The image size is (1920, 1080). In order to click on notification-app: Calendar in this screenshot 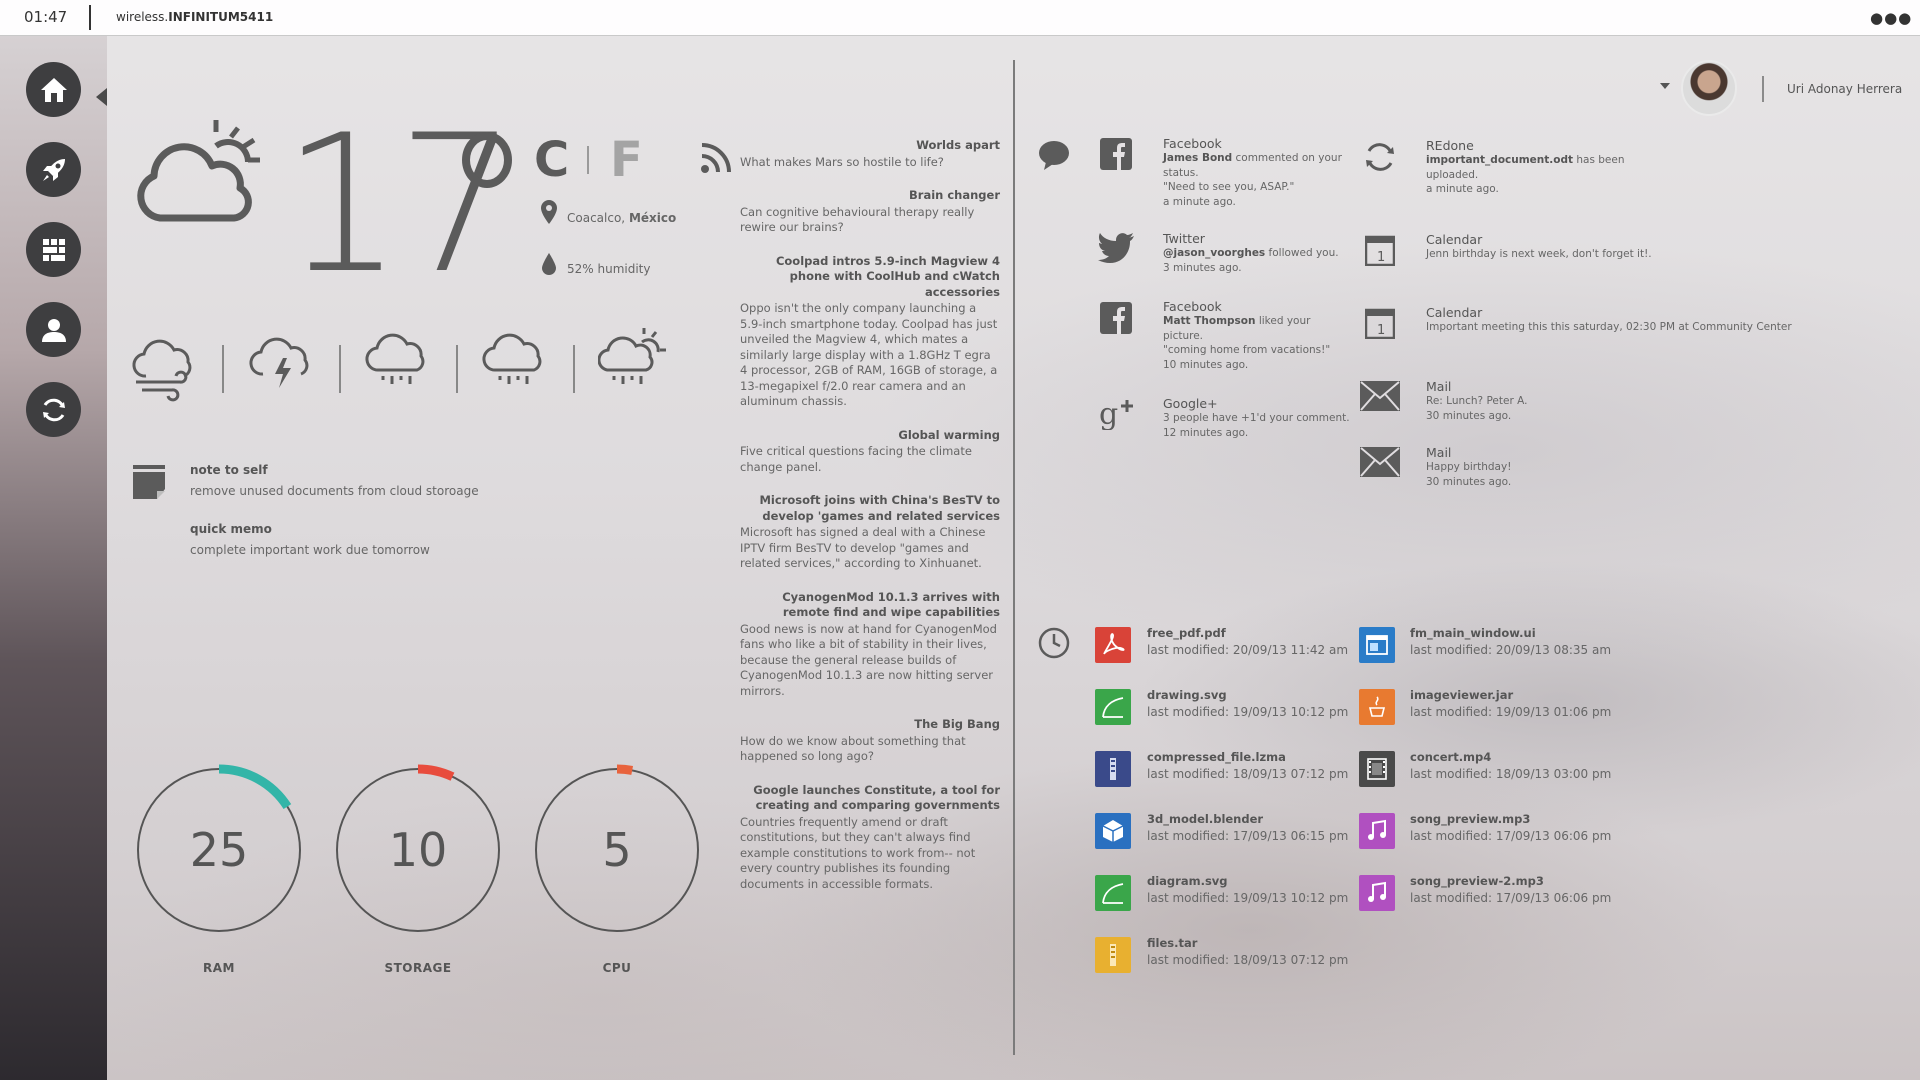, I will do `click(1454, 239)`.